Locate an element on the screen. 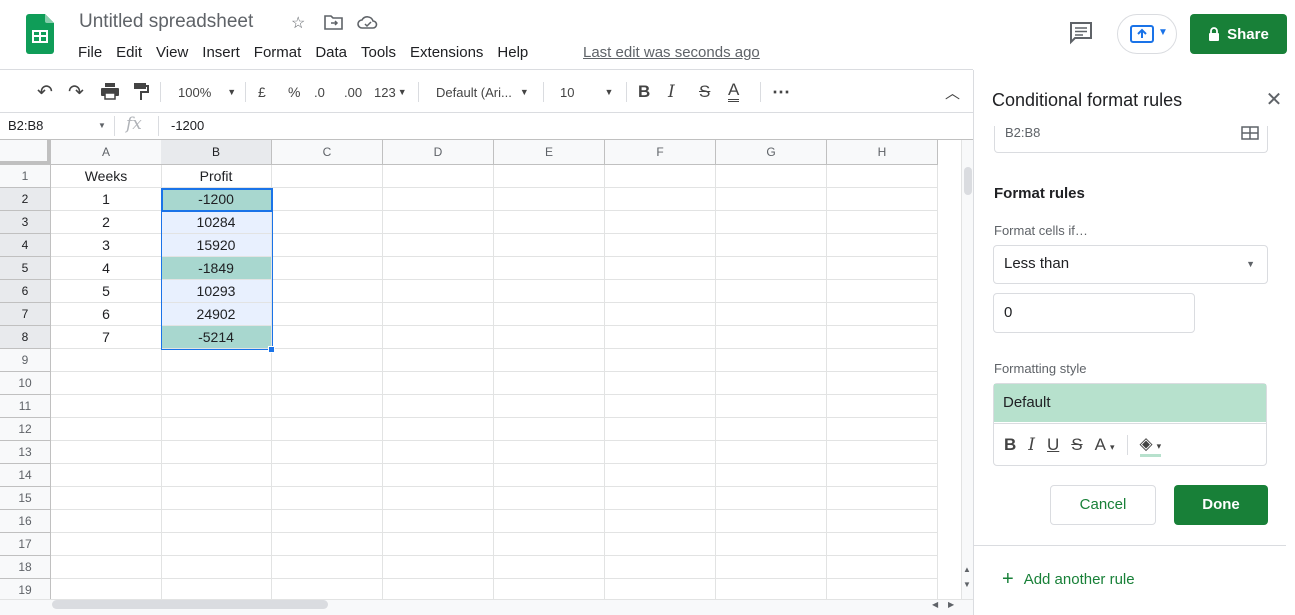 The image size is (1295, 615). cell-a9 is located at coordinates (106, 360).